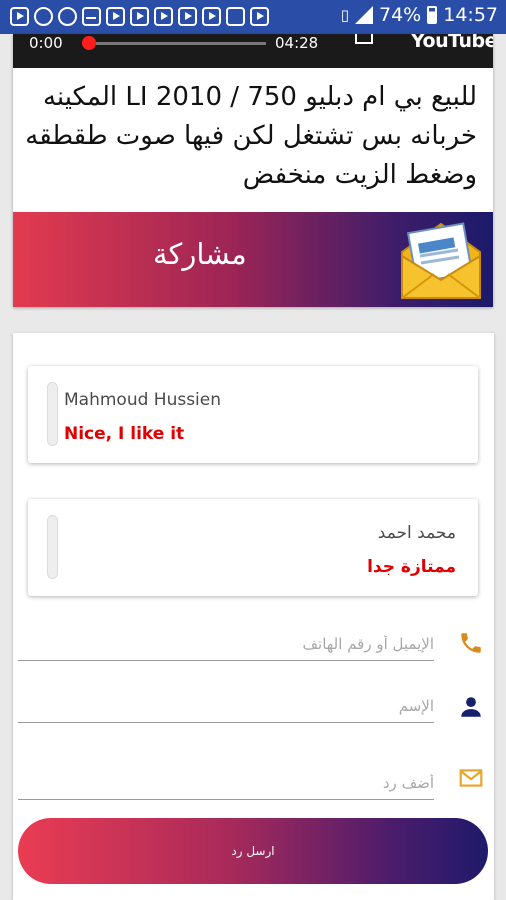 The height and width of the screenshot is (900, 506). What do you see at coordinates (124, 434) in the screenshot?
I see `comment-text: Nice, I like it` at bounding box center [124, 434].